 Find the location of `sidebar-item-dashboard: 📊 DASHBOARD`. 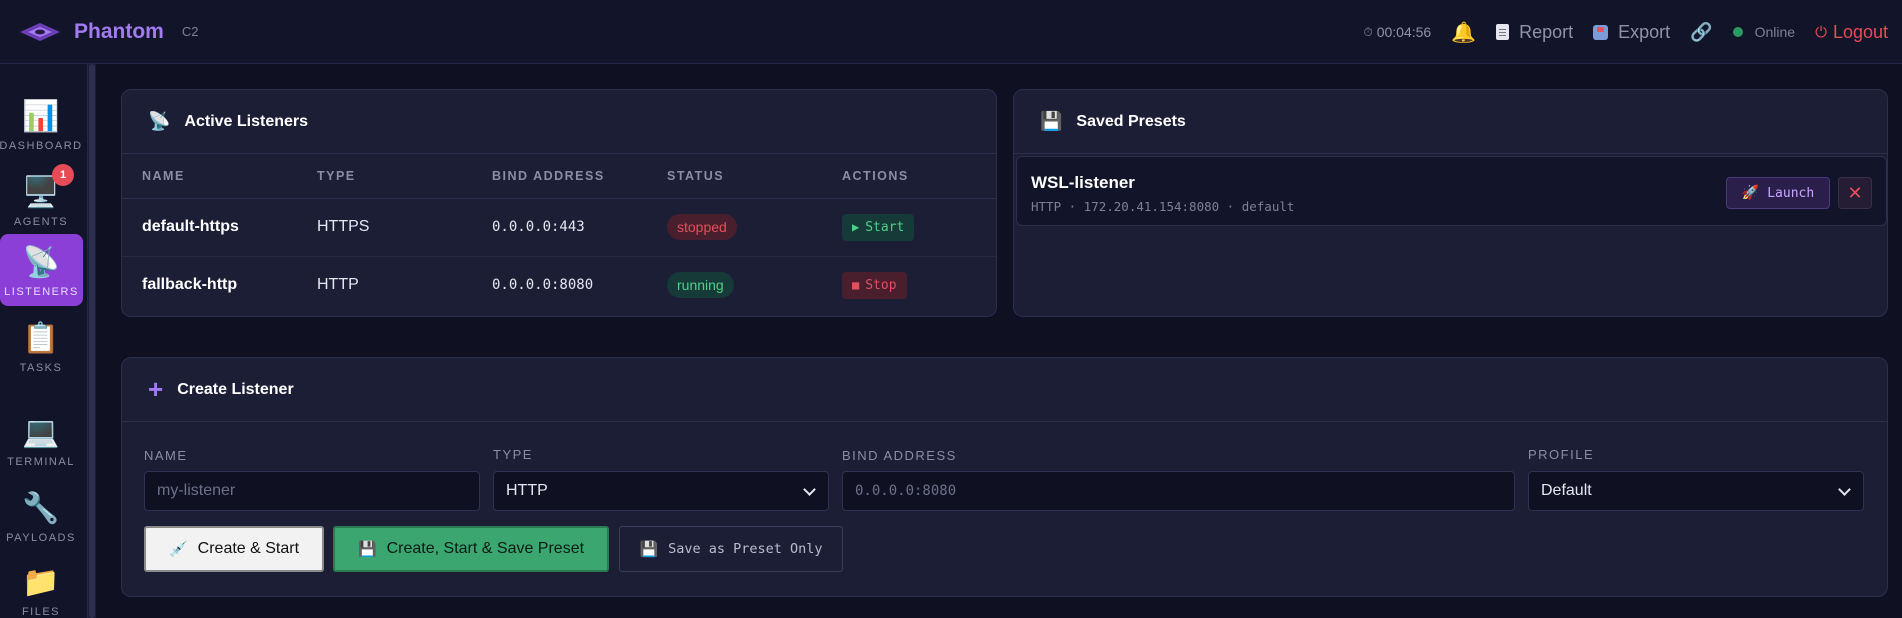

sidebar-item-dashboard: 📊 DASHBOARD is located at coordinates (41, 124).